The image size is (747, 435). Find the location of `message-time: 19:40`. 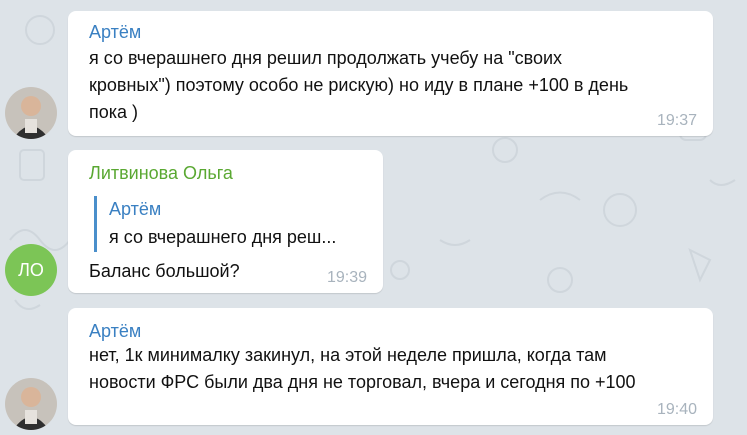

message-time: 19:40 is located at coordinates (676, 409).